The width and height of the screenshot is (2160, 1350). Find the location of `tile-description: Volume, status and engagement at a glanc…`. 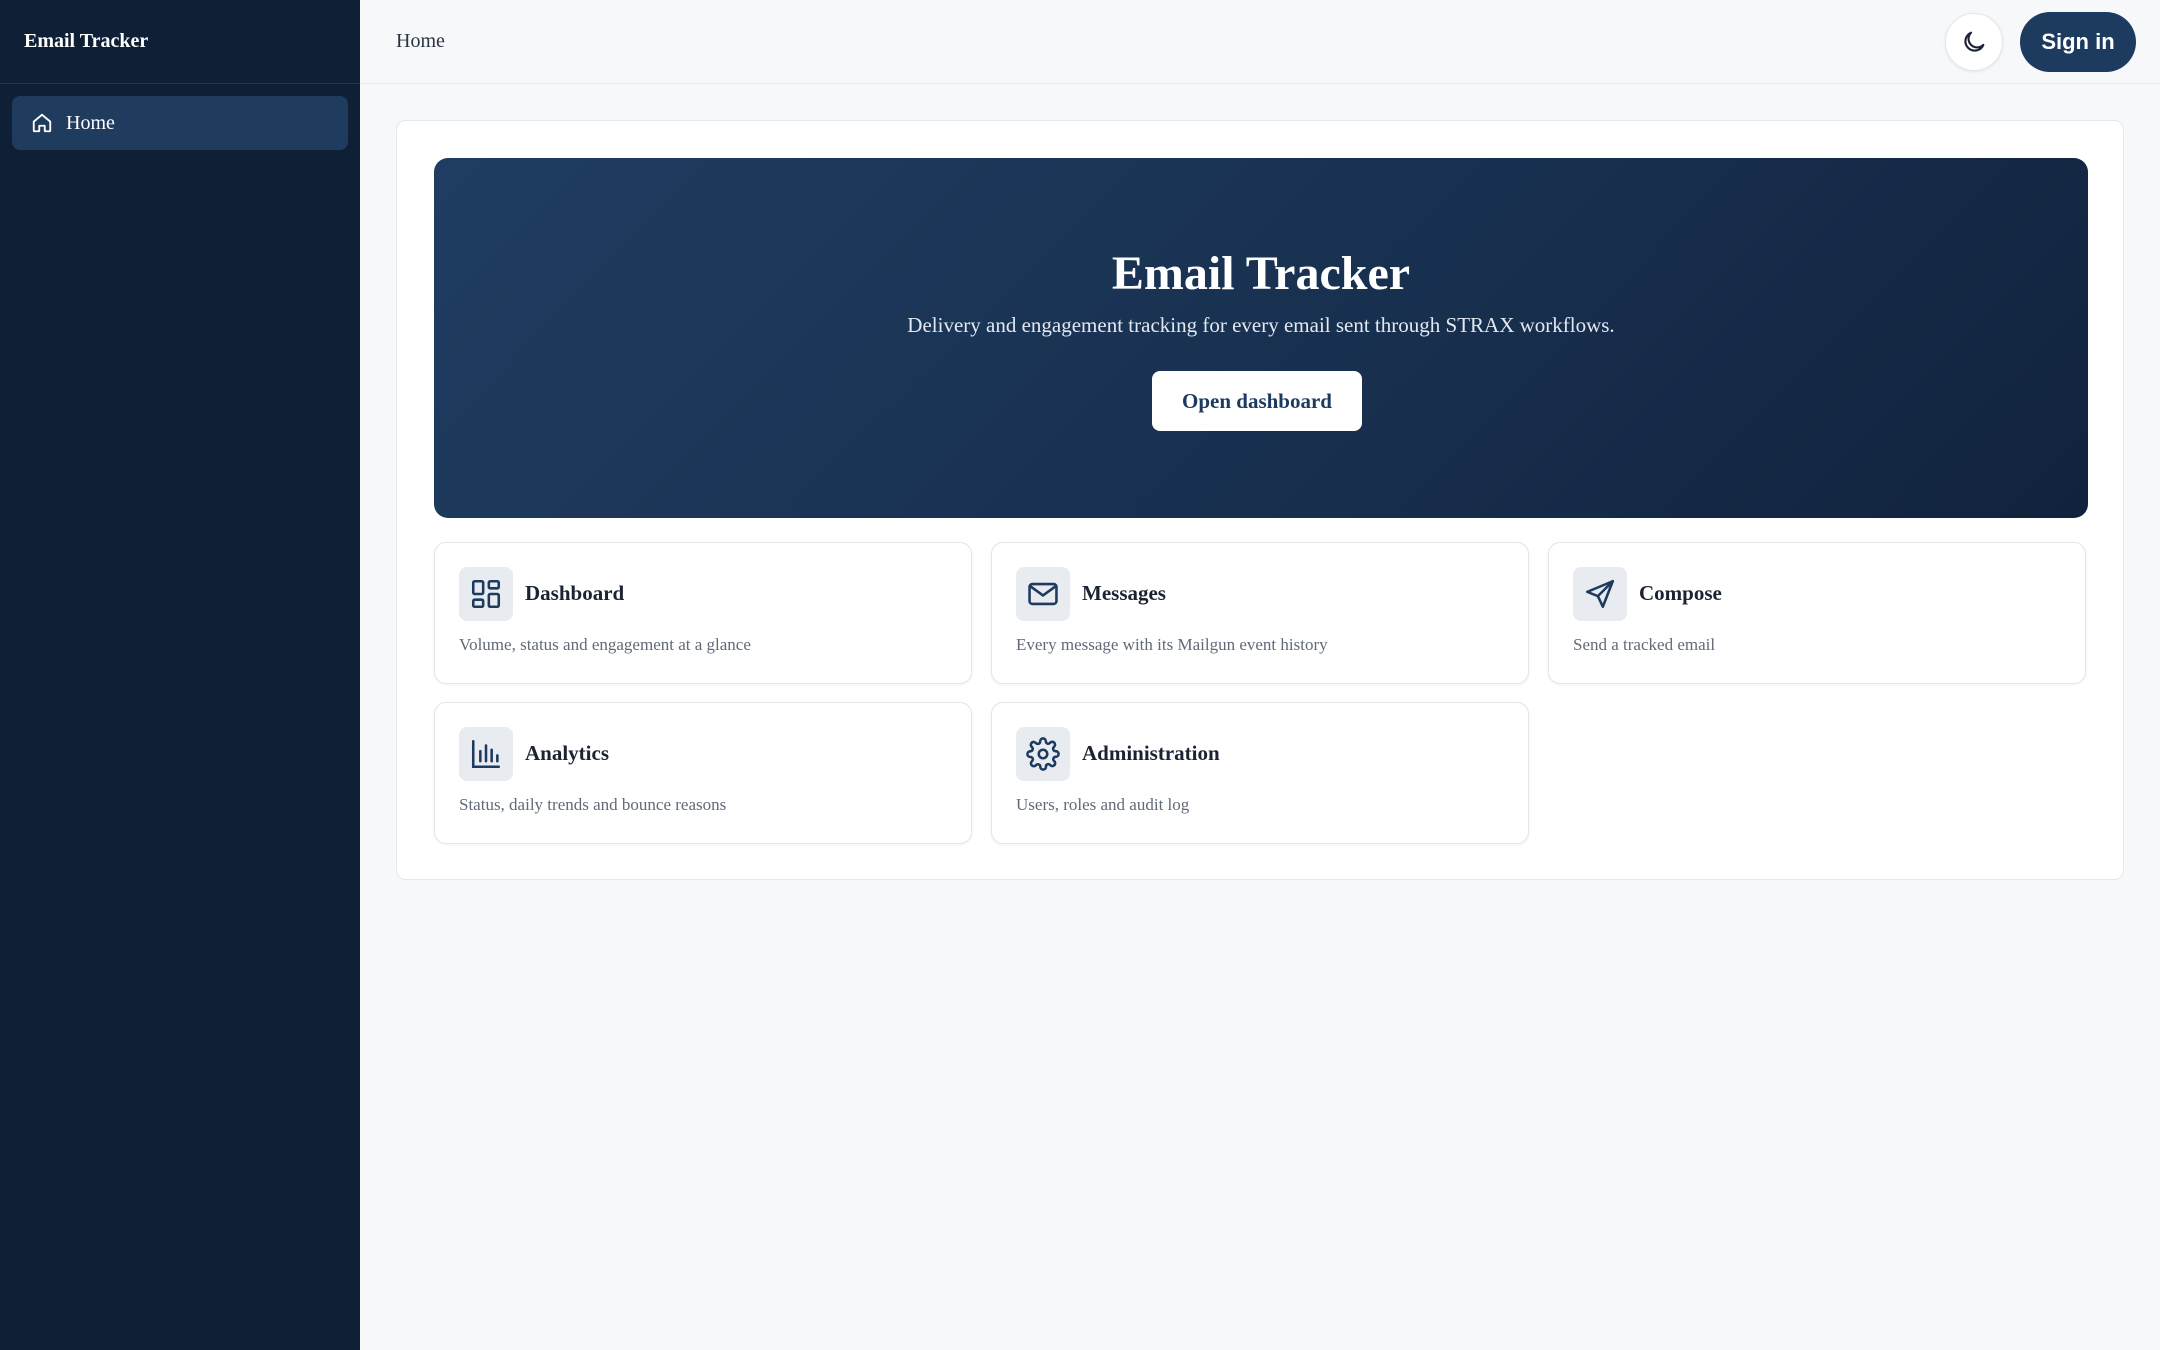

tile-description: Volume, status and engagement at a glanc… is located at coordinates (605, 644).